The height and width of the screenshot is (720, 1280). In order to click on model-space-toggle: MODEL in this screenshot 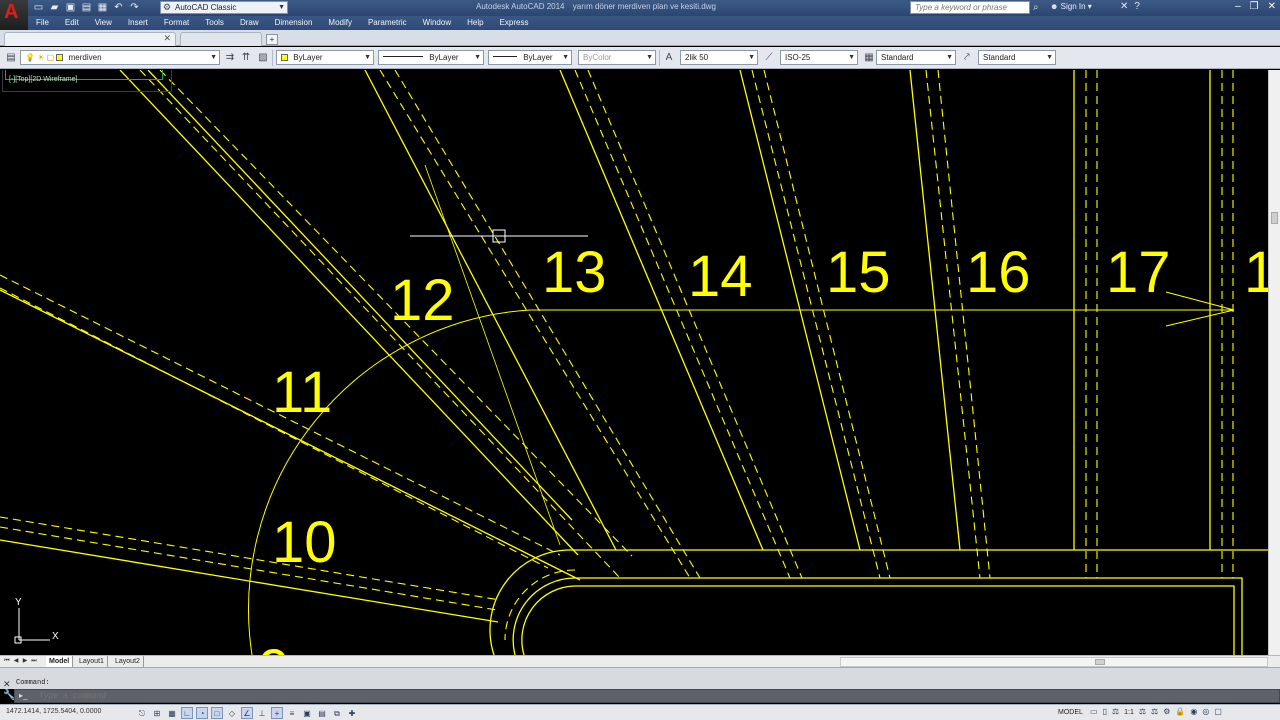, I will do `click(1070, 712)`.